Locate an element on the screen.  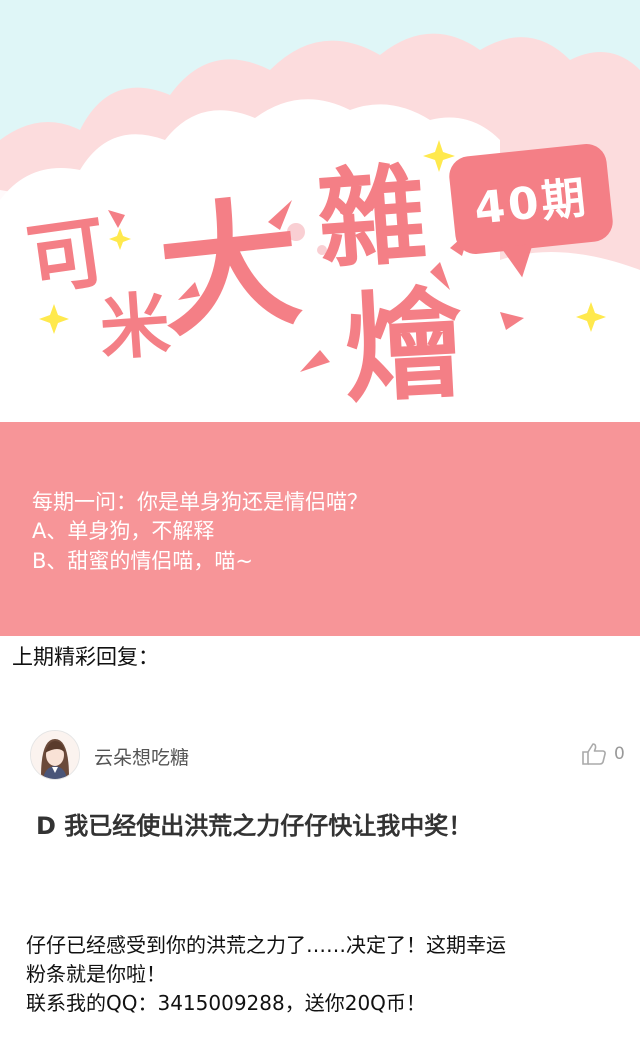
commenter-name: 云朵想吃糖 is located at coordinates (141, 756).